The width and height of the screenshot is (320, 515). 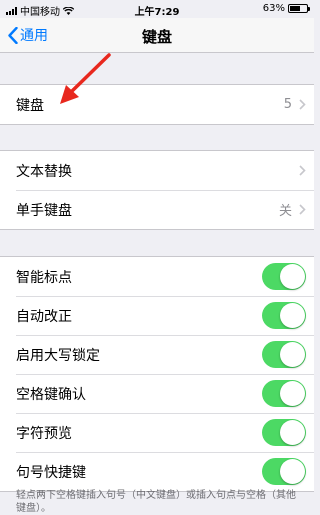 I want to click on annotation-arrow-icon, so click(x=85, y=78).